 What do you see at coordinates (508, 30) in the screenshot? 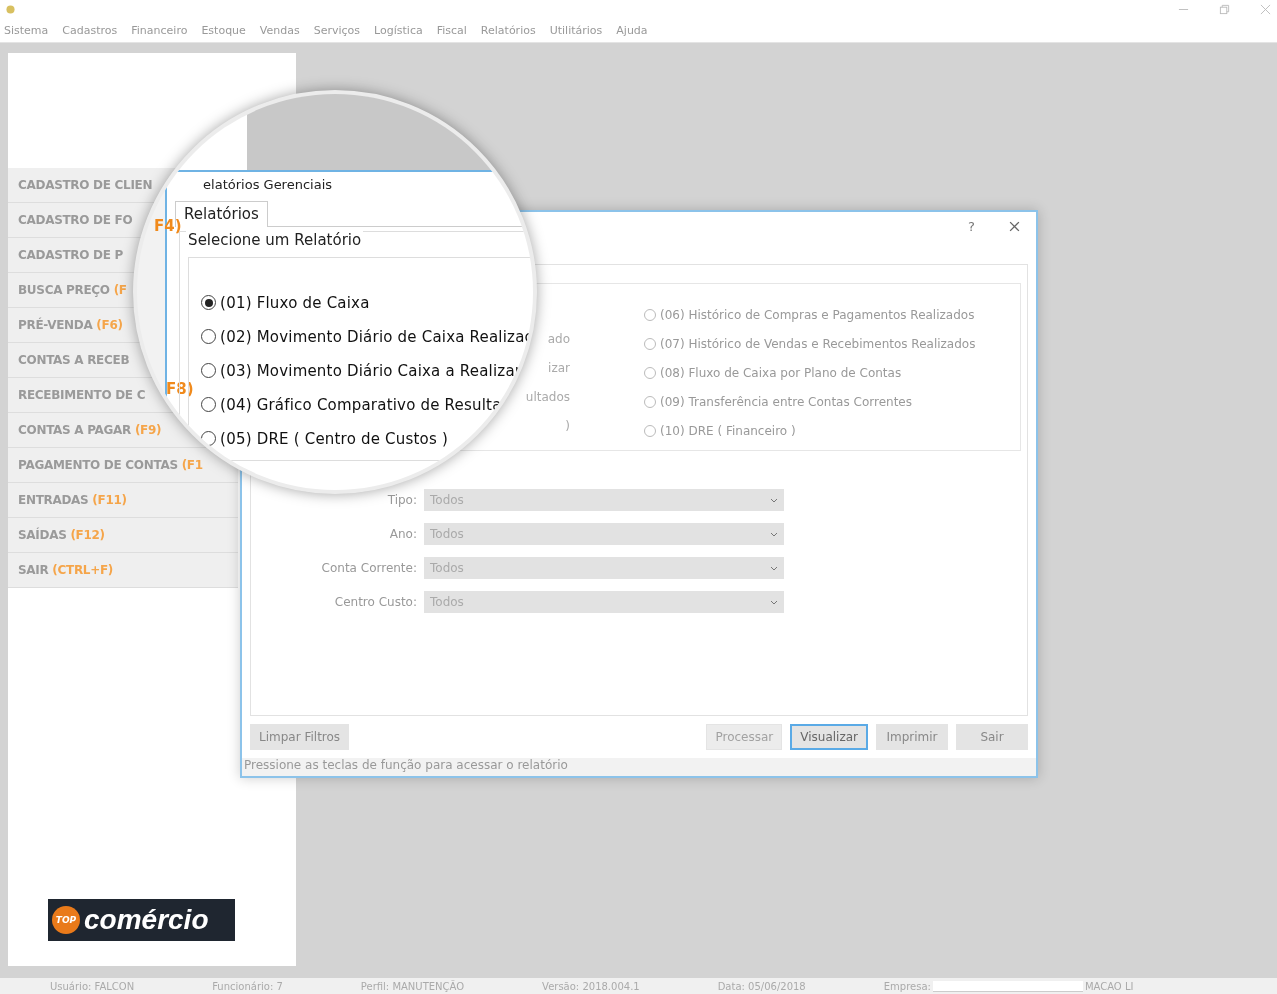
I see `menu-item: Relatórios` at bounding box center [508, 30].